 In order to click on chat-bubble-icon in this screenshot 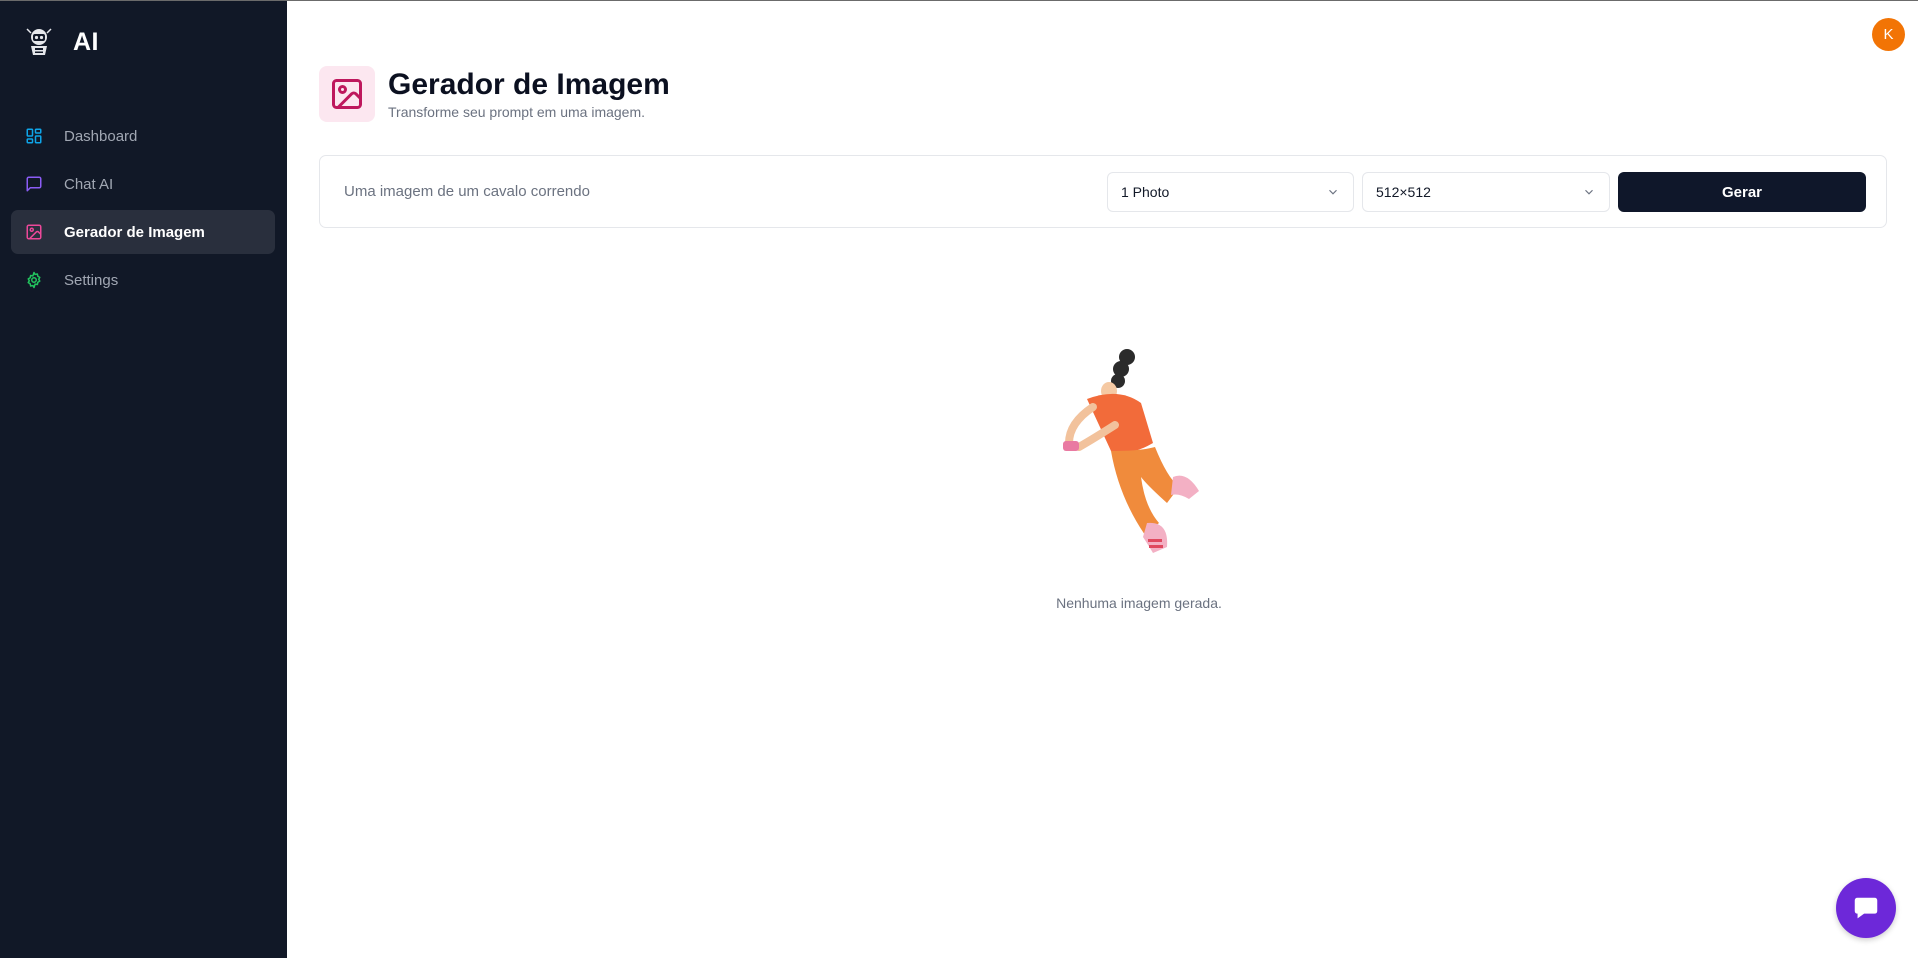, I will do `click(1866, 908)`.